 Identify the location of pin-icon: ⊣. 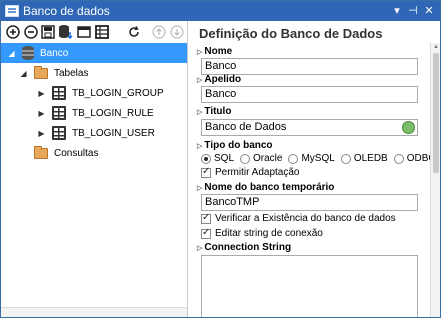
(413, 11).